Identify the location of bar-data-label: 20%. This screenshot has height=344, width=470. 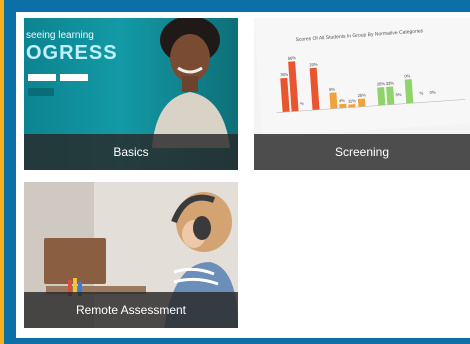
(313, 65).